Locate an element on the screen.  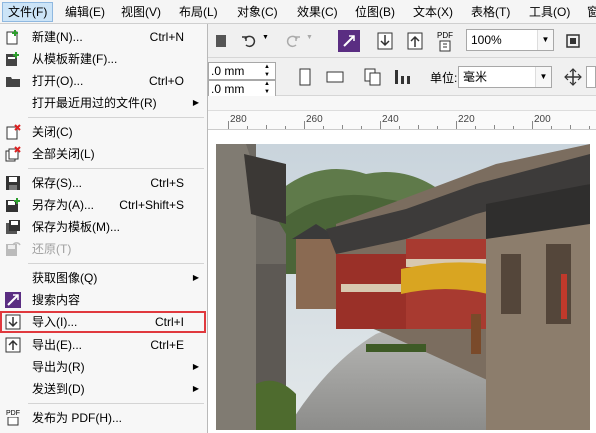
ruler-tick-label: 260 is located at coordinates (314, 119).